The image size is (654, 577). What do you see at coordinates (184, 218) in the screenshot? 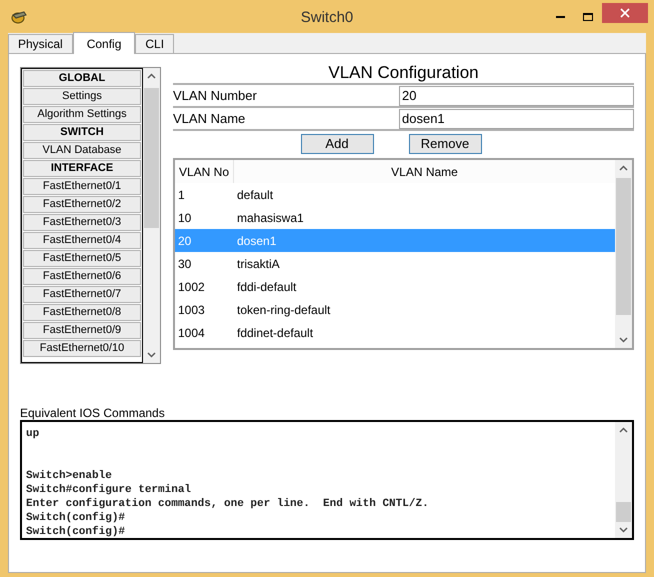
I see `table-cell-text: 10` at bounding box center [184, 218].